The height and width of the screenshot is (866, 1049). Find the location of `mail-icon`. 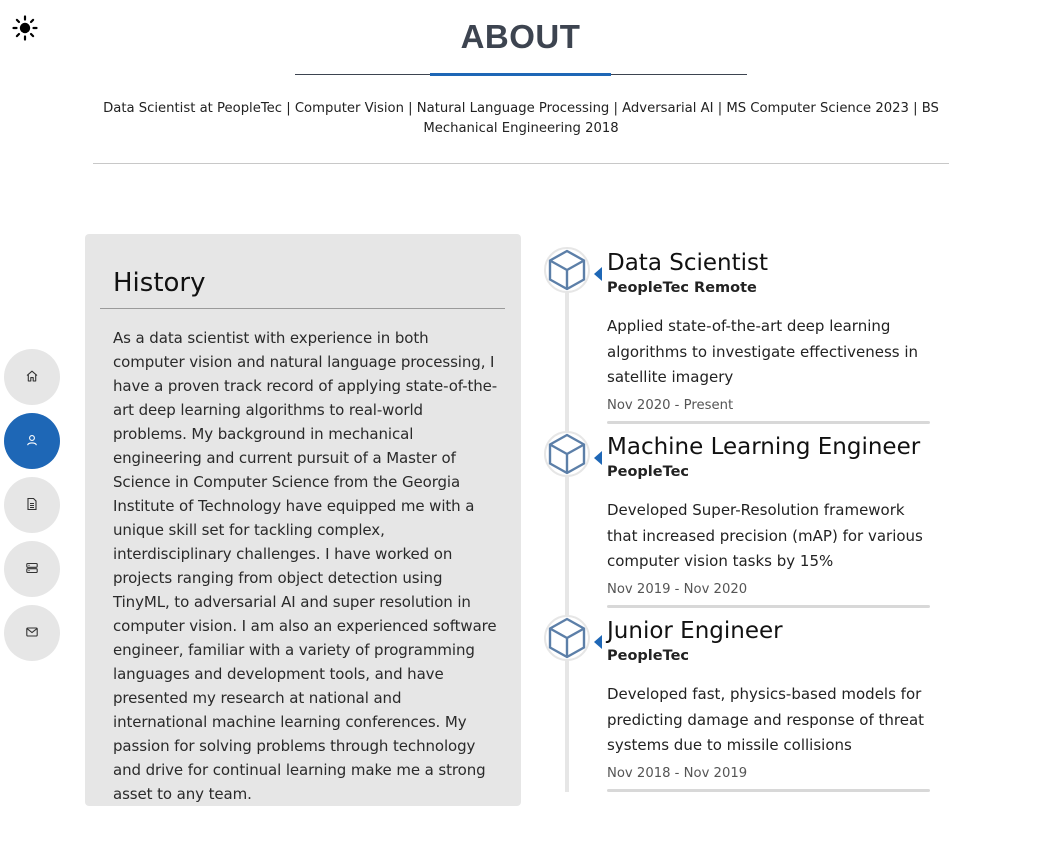

mail-icon is located at coordinates (32, 633).